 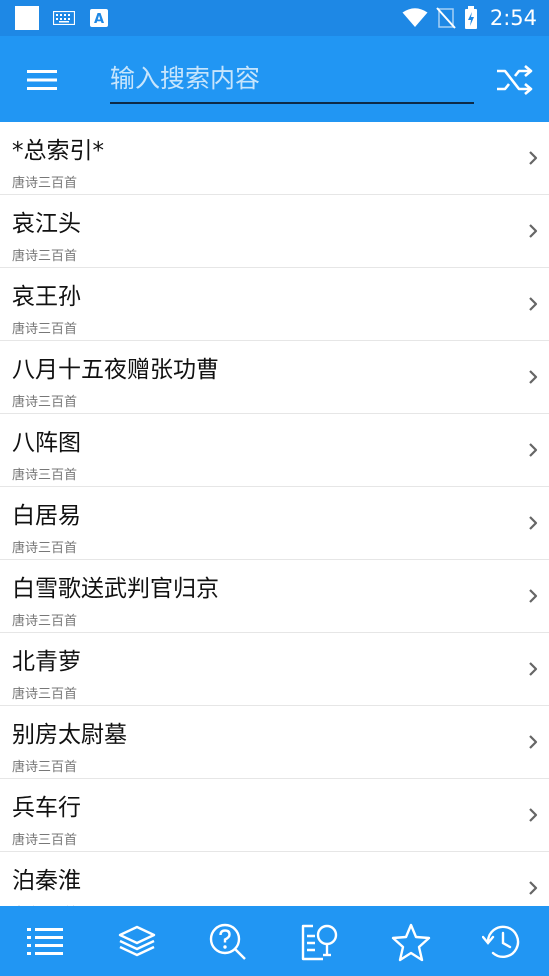 What do you see at coordinates (46, 516) in the screenshot?
I see `item-title: 白居易` at bounding box center [46, 516].